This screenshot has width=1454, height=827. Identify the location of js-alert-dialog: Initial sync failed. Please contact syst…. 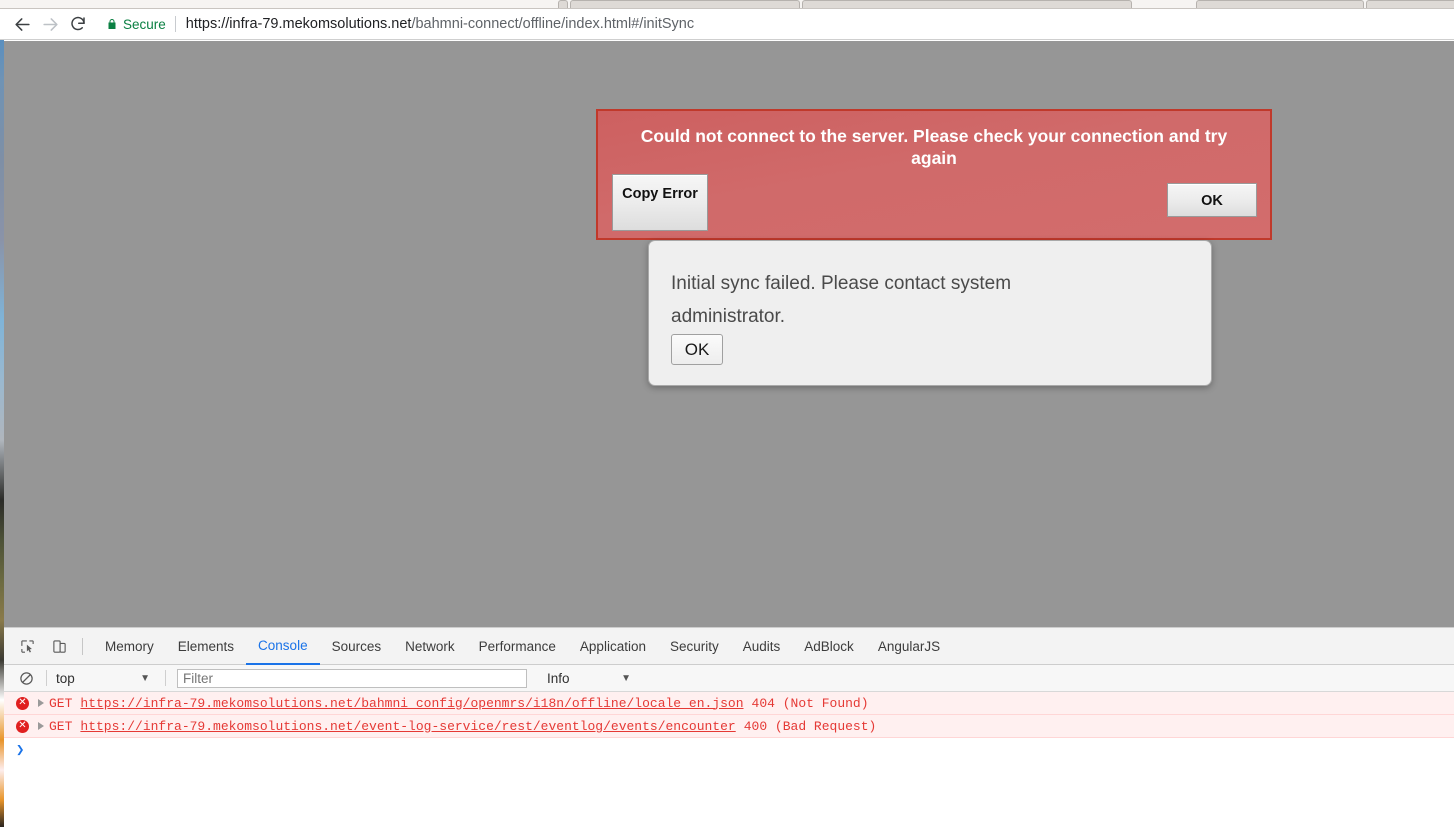
(930, 313).